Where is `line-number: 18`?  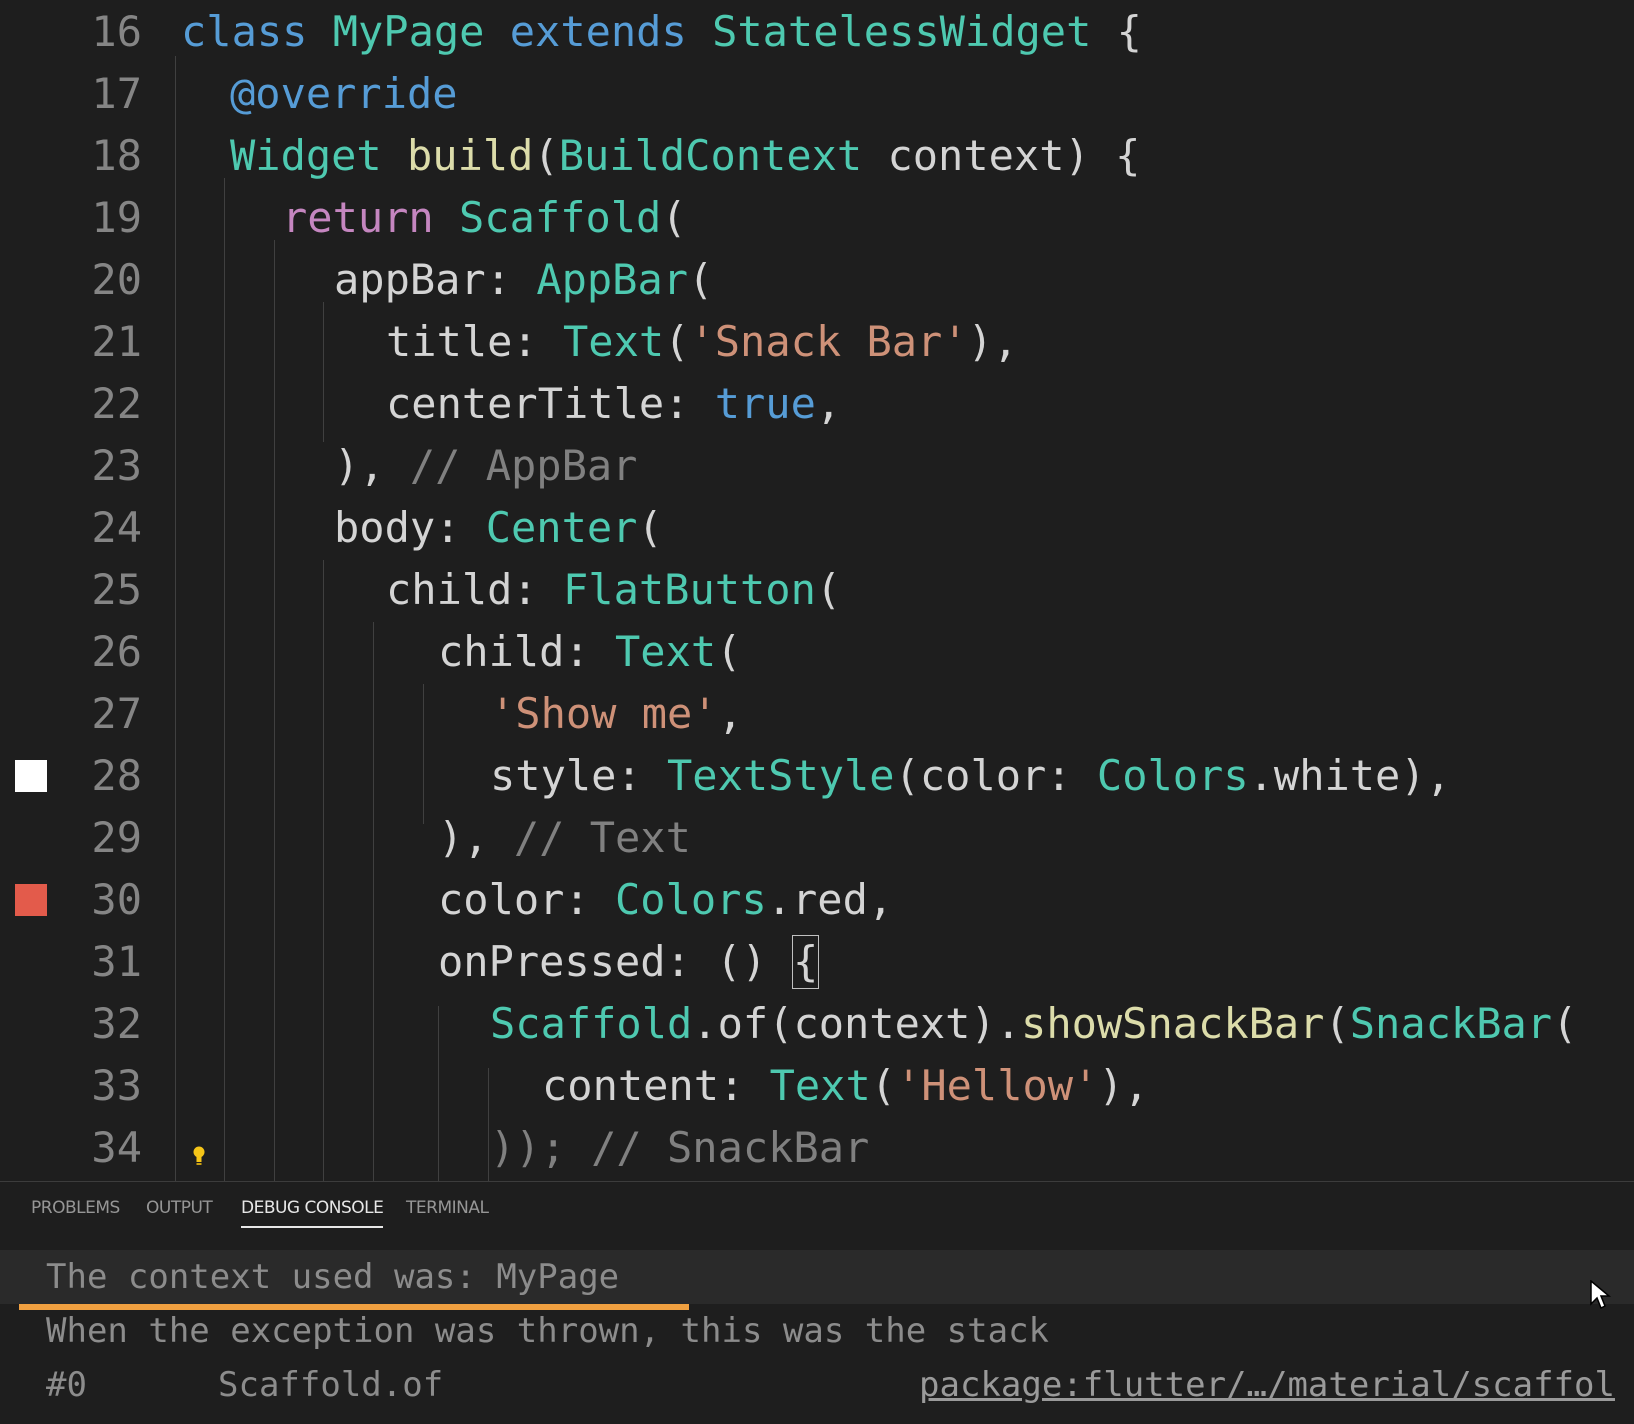
line-number: 18 is located at coordinates (116, 155).